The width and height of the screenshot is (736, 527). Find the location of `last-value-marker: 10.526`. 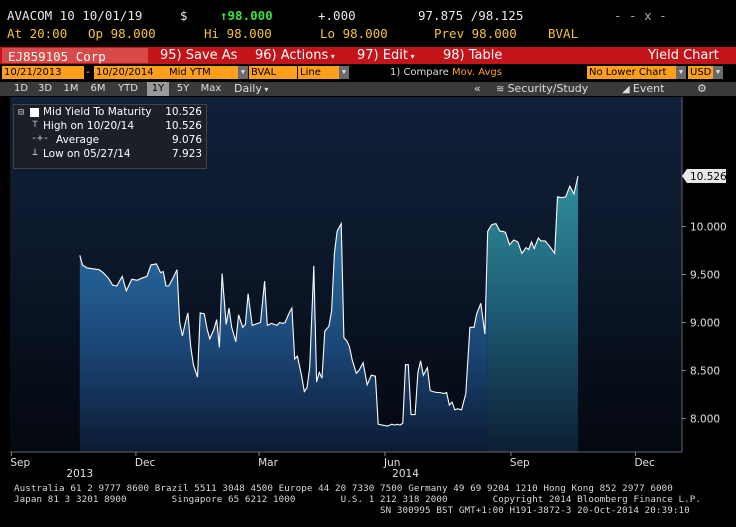

last-value-marker: 10.526 is located at coordinates (704, 176).